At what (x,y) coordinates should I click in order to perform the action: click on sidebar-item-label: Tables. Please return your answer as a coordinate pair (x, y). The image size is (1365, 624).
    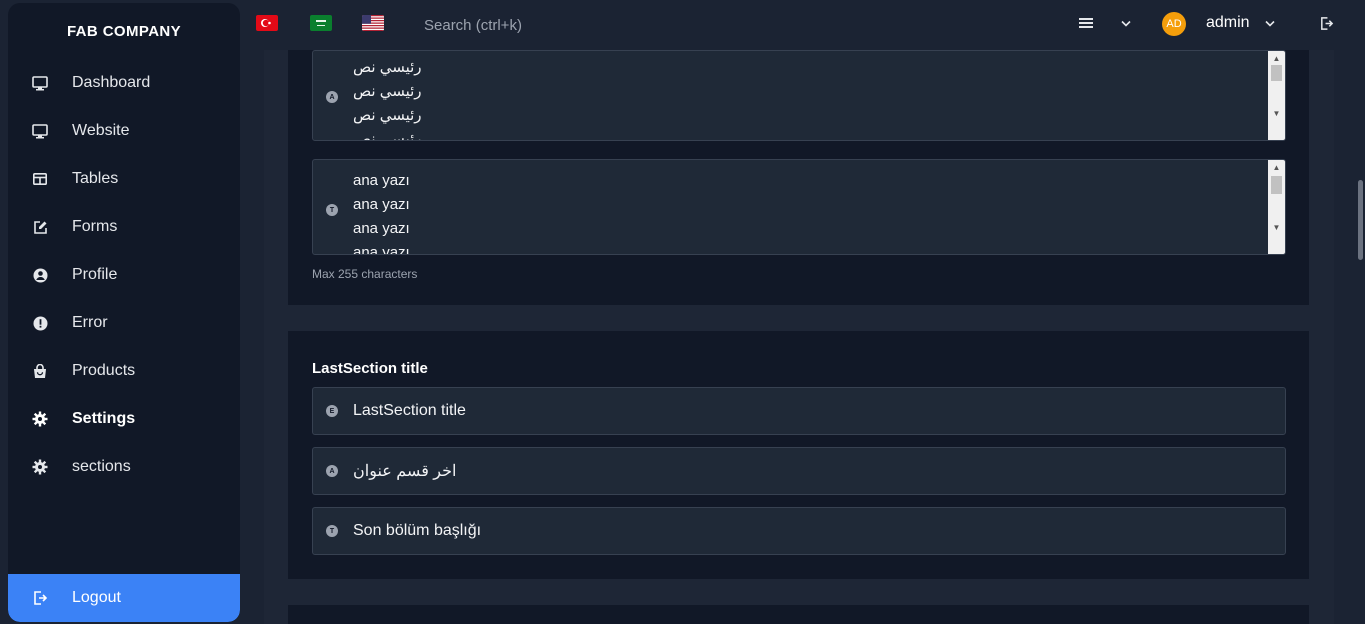
    Looking at the image, I should click on (95, 178).